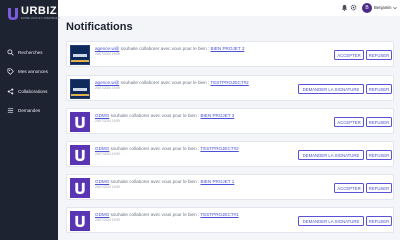  I want to click on sidebar-item-demandes: Demandes, so click(31, 110).